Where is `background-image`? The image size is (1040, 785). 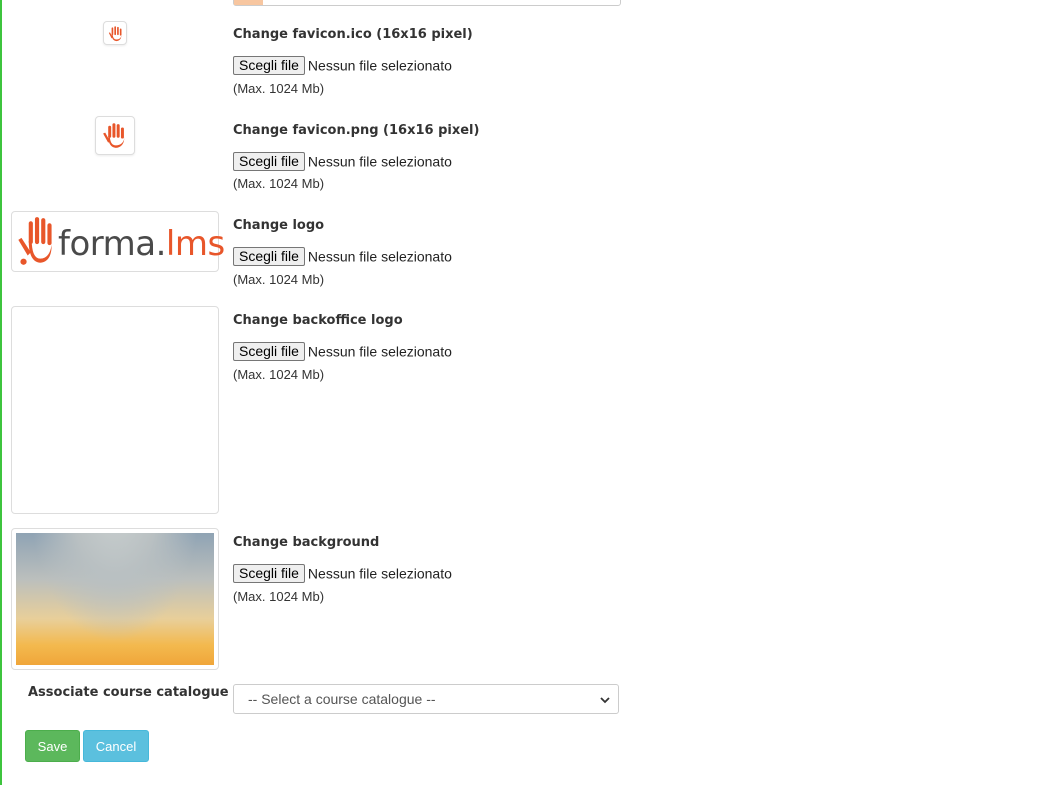 background-image is located at coordinates (115, 599).